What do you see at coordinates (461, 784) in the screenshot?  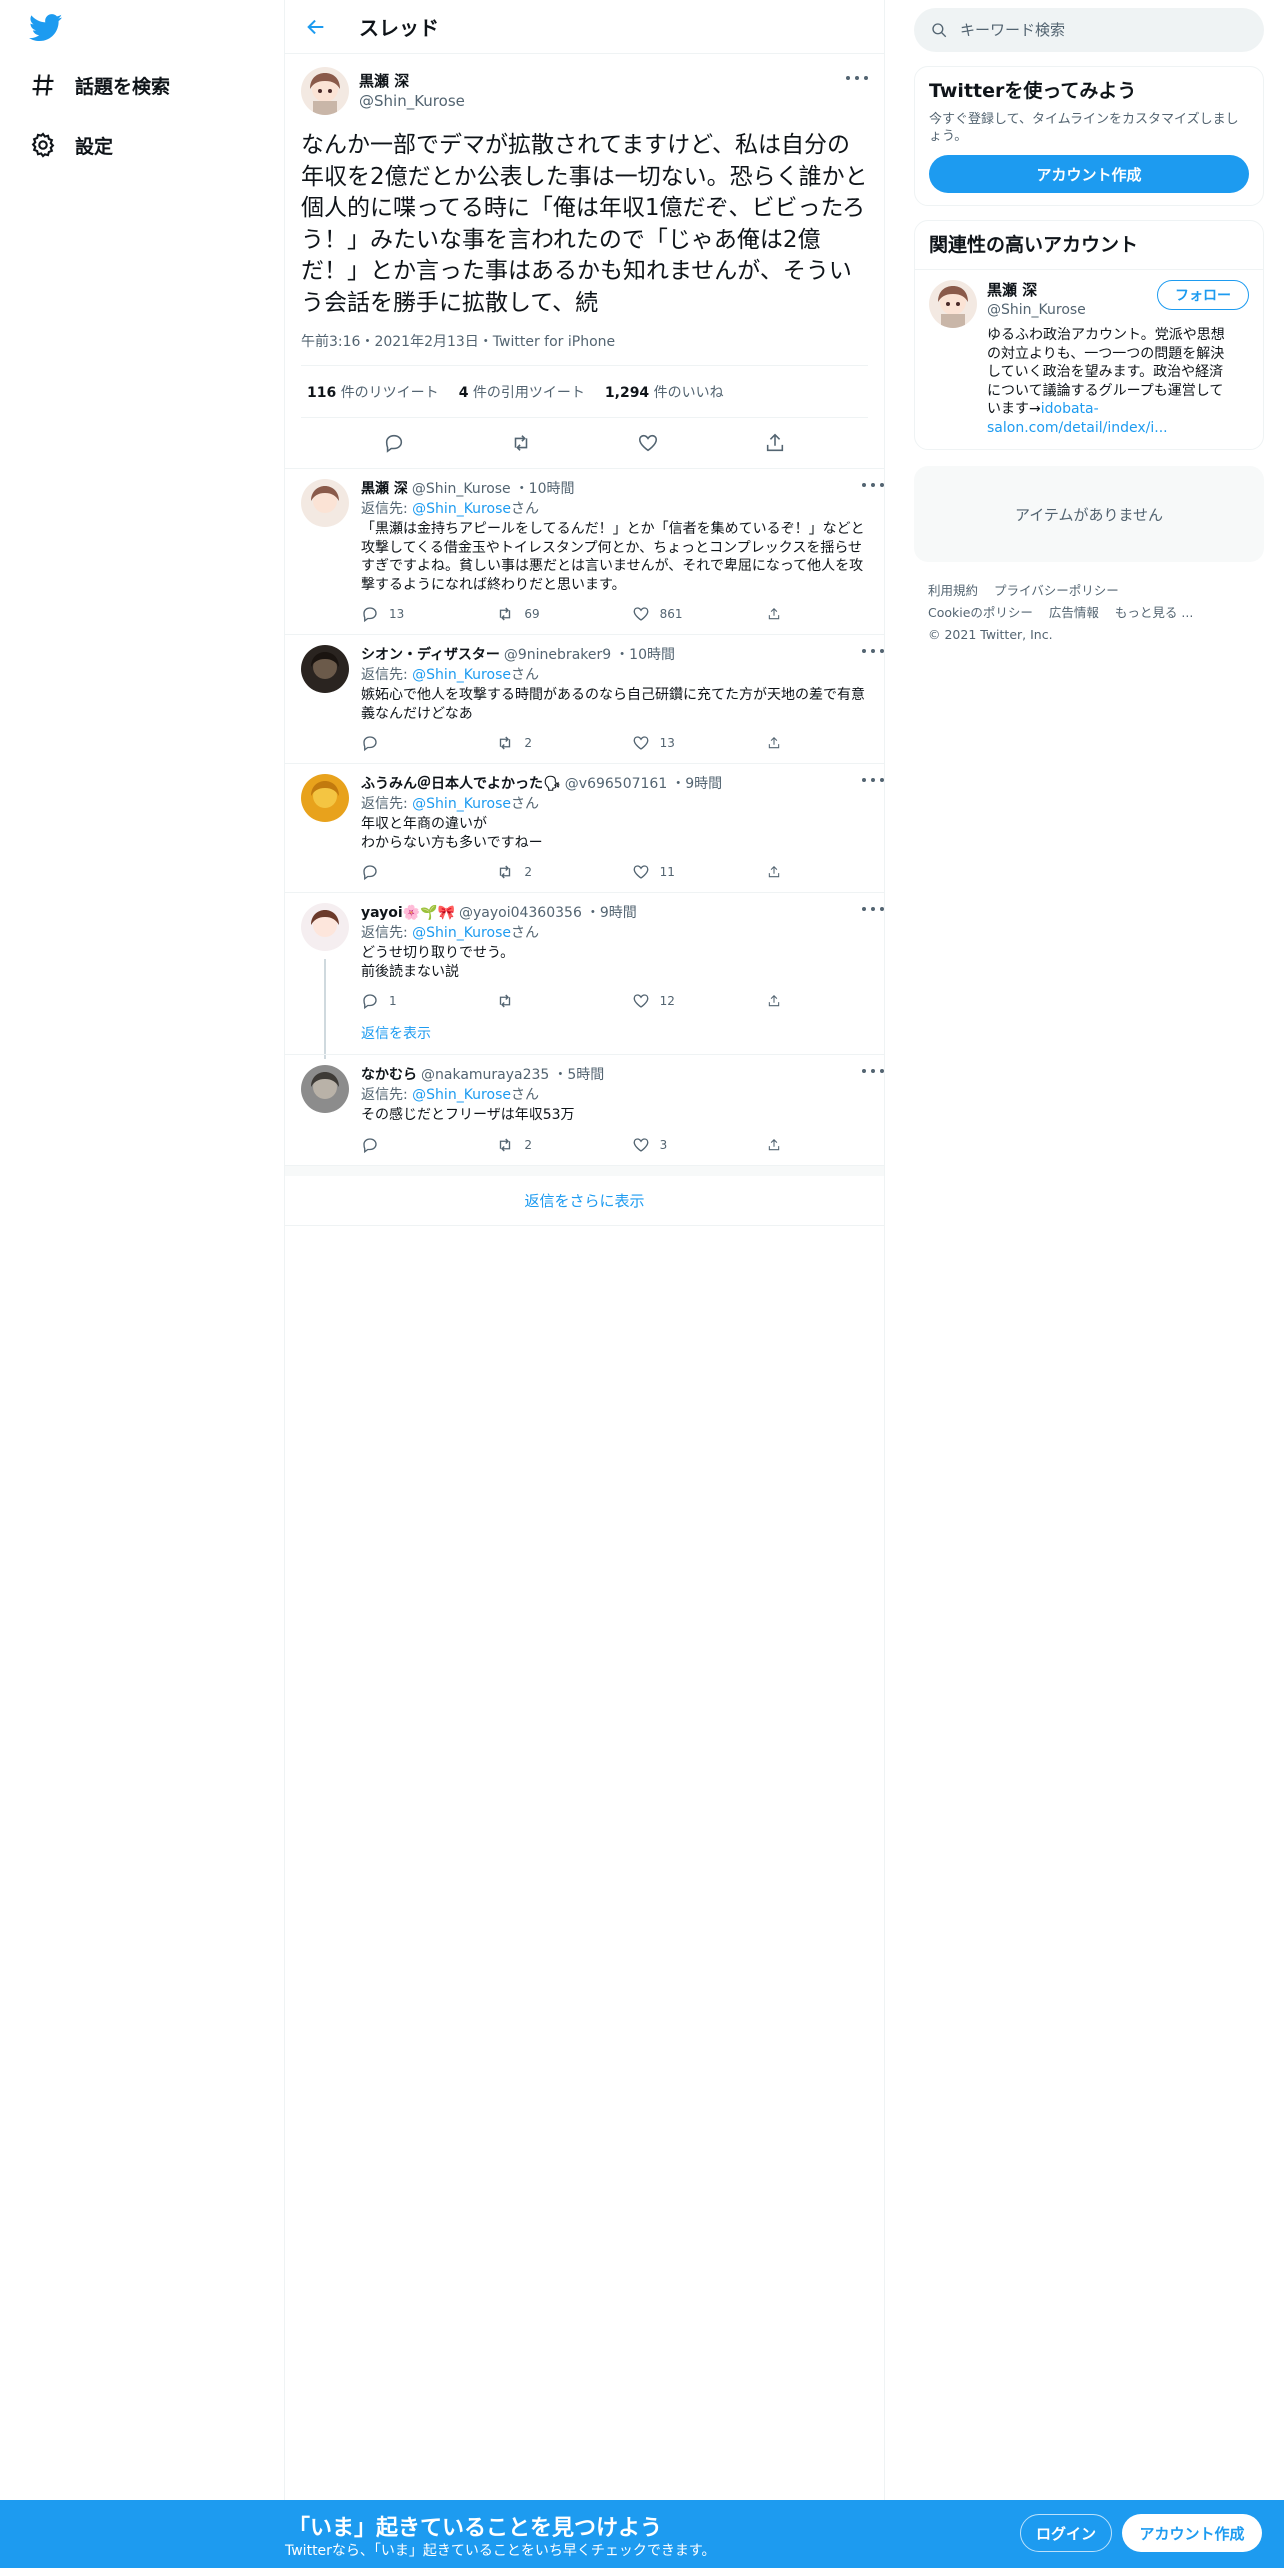 I see `reply-author-name: ふうみん＠日本人でよかった🗣` at bounding box center [461, 784].